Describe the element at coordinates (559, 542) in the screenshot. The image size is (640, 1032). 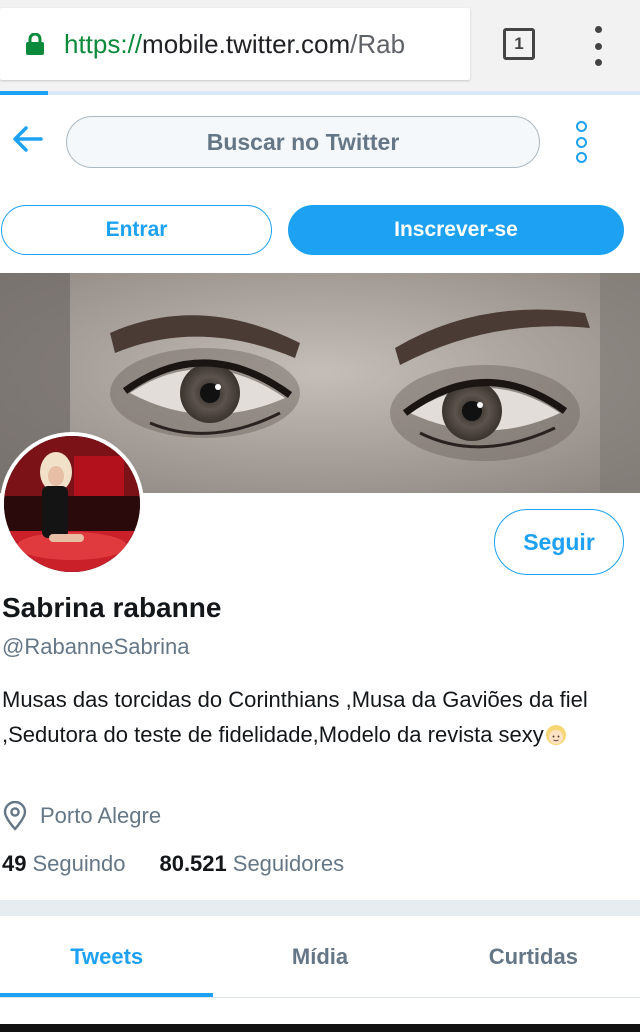
I see `follow-button: Seguir` at that location.